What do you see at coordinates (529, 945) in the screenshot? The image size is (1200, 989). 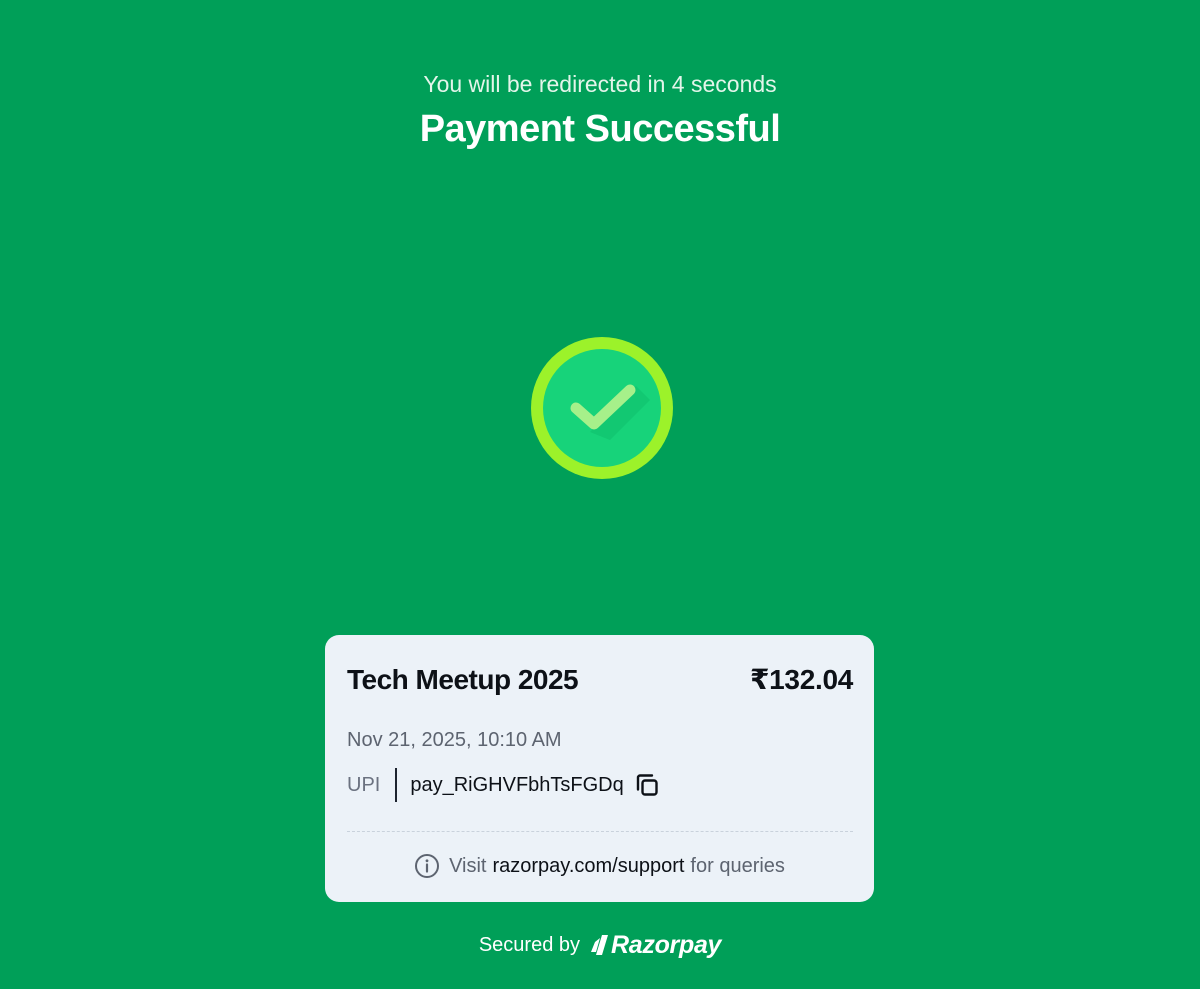 I see `secured-by-label: Secured by` at bounding box center [529, 945].